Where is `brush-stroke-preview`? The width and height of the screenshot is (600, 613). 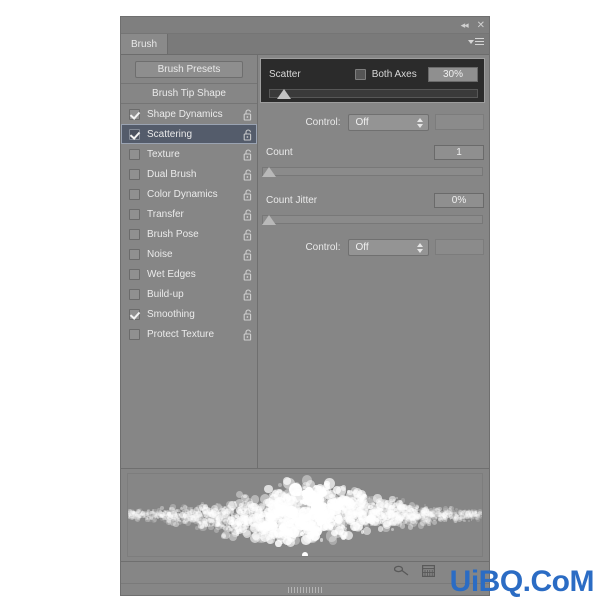
brush-stroke-preview is located at coordinates (305, 515).